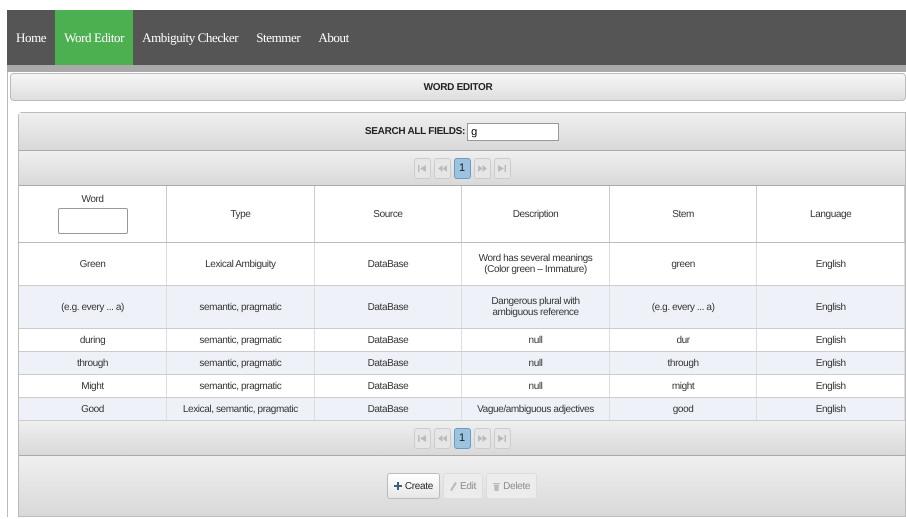  I want to click on column-header: Source, so click(388, 214).